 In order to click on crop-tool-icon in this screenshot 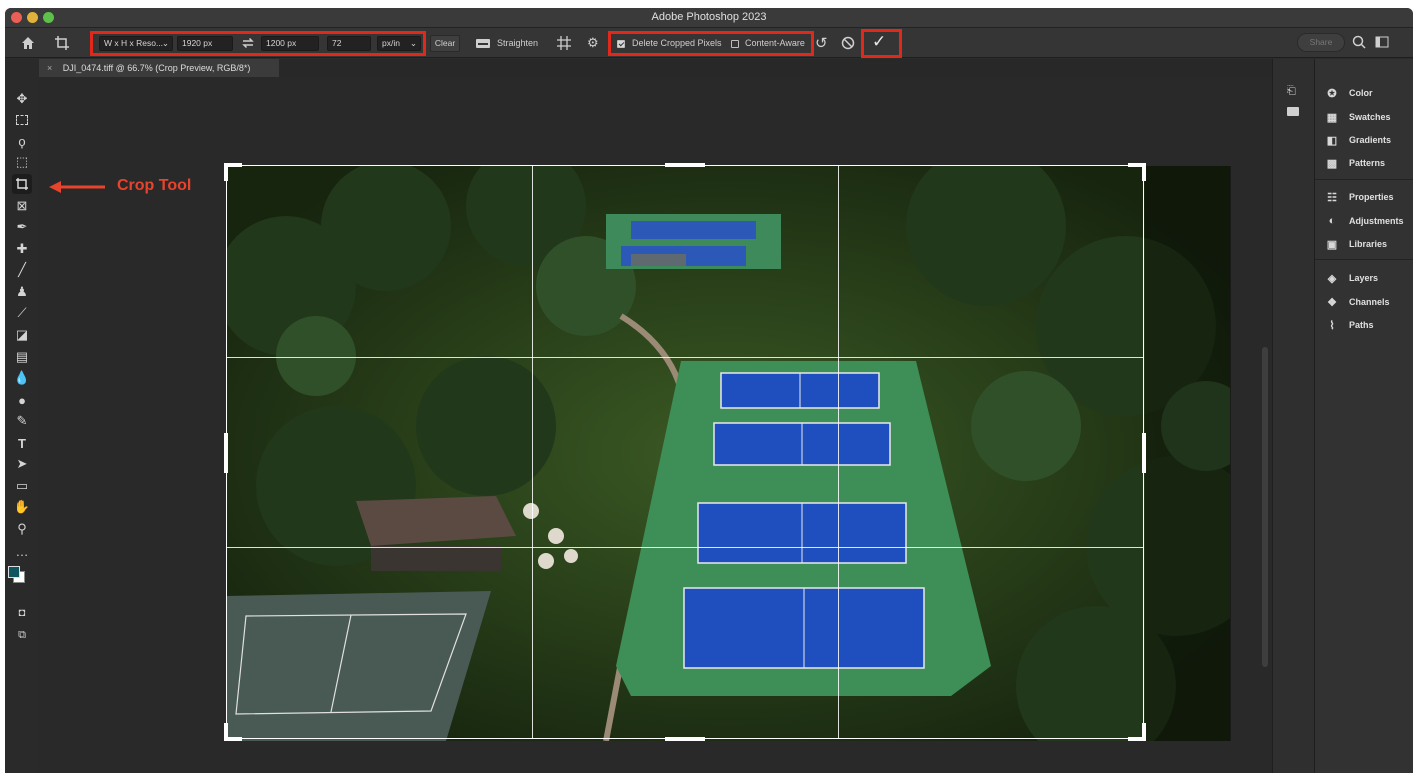, I will do `click(22, 184)`.